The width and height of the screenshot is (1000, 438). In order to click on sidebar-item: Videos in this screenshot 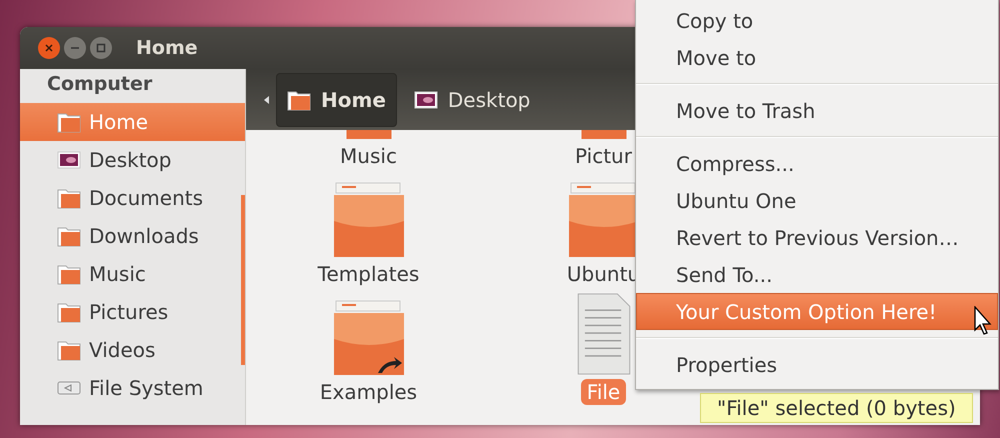, I will do `click(132, 350)`.